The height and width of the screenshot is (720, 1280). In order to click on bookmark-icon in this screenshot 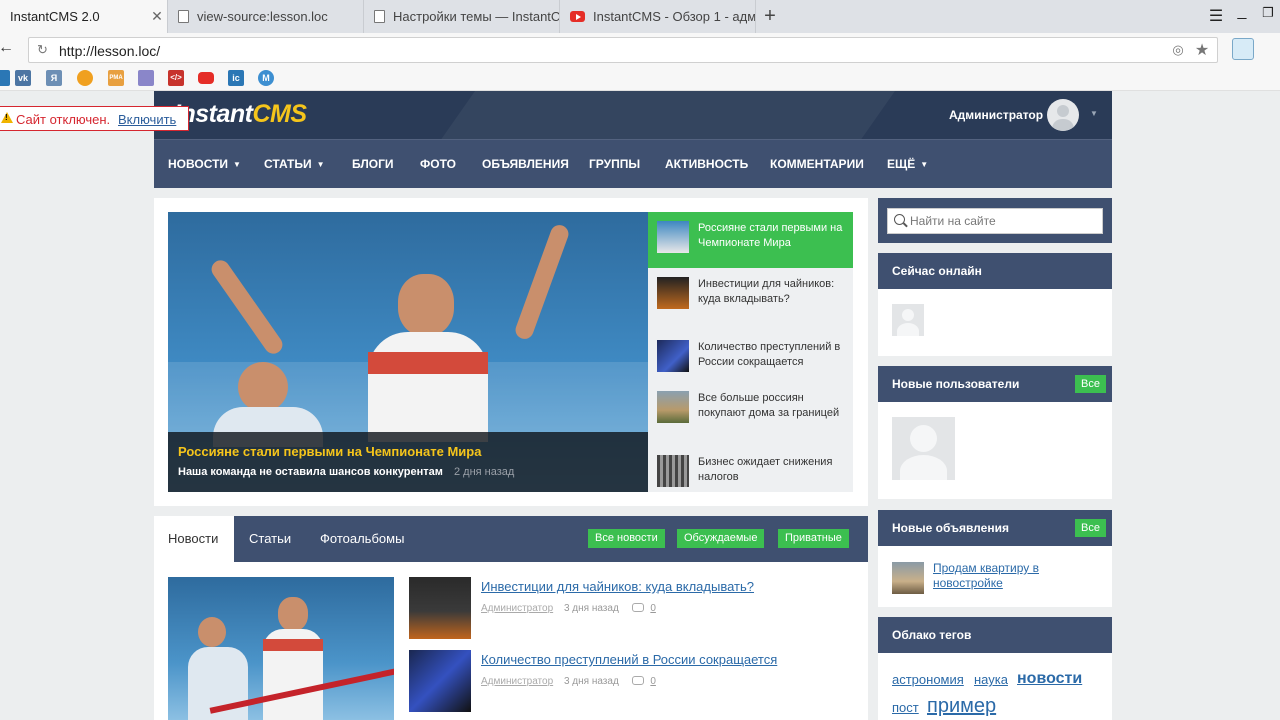, I will do `click(5, 78)`.